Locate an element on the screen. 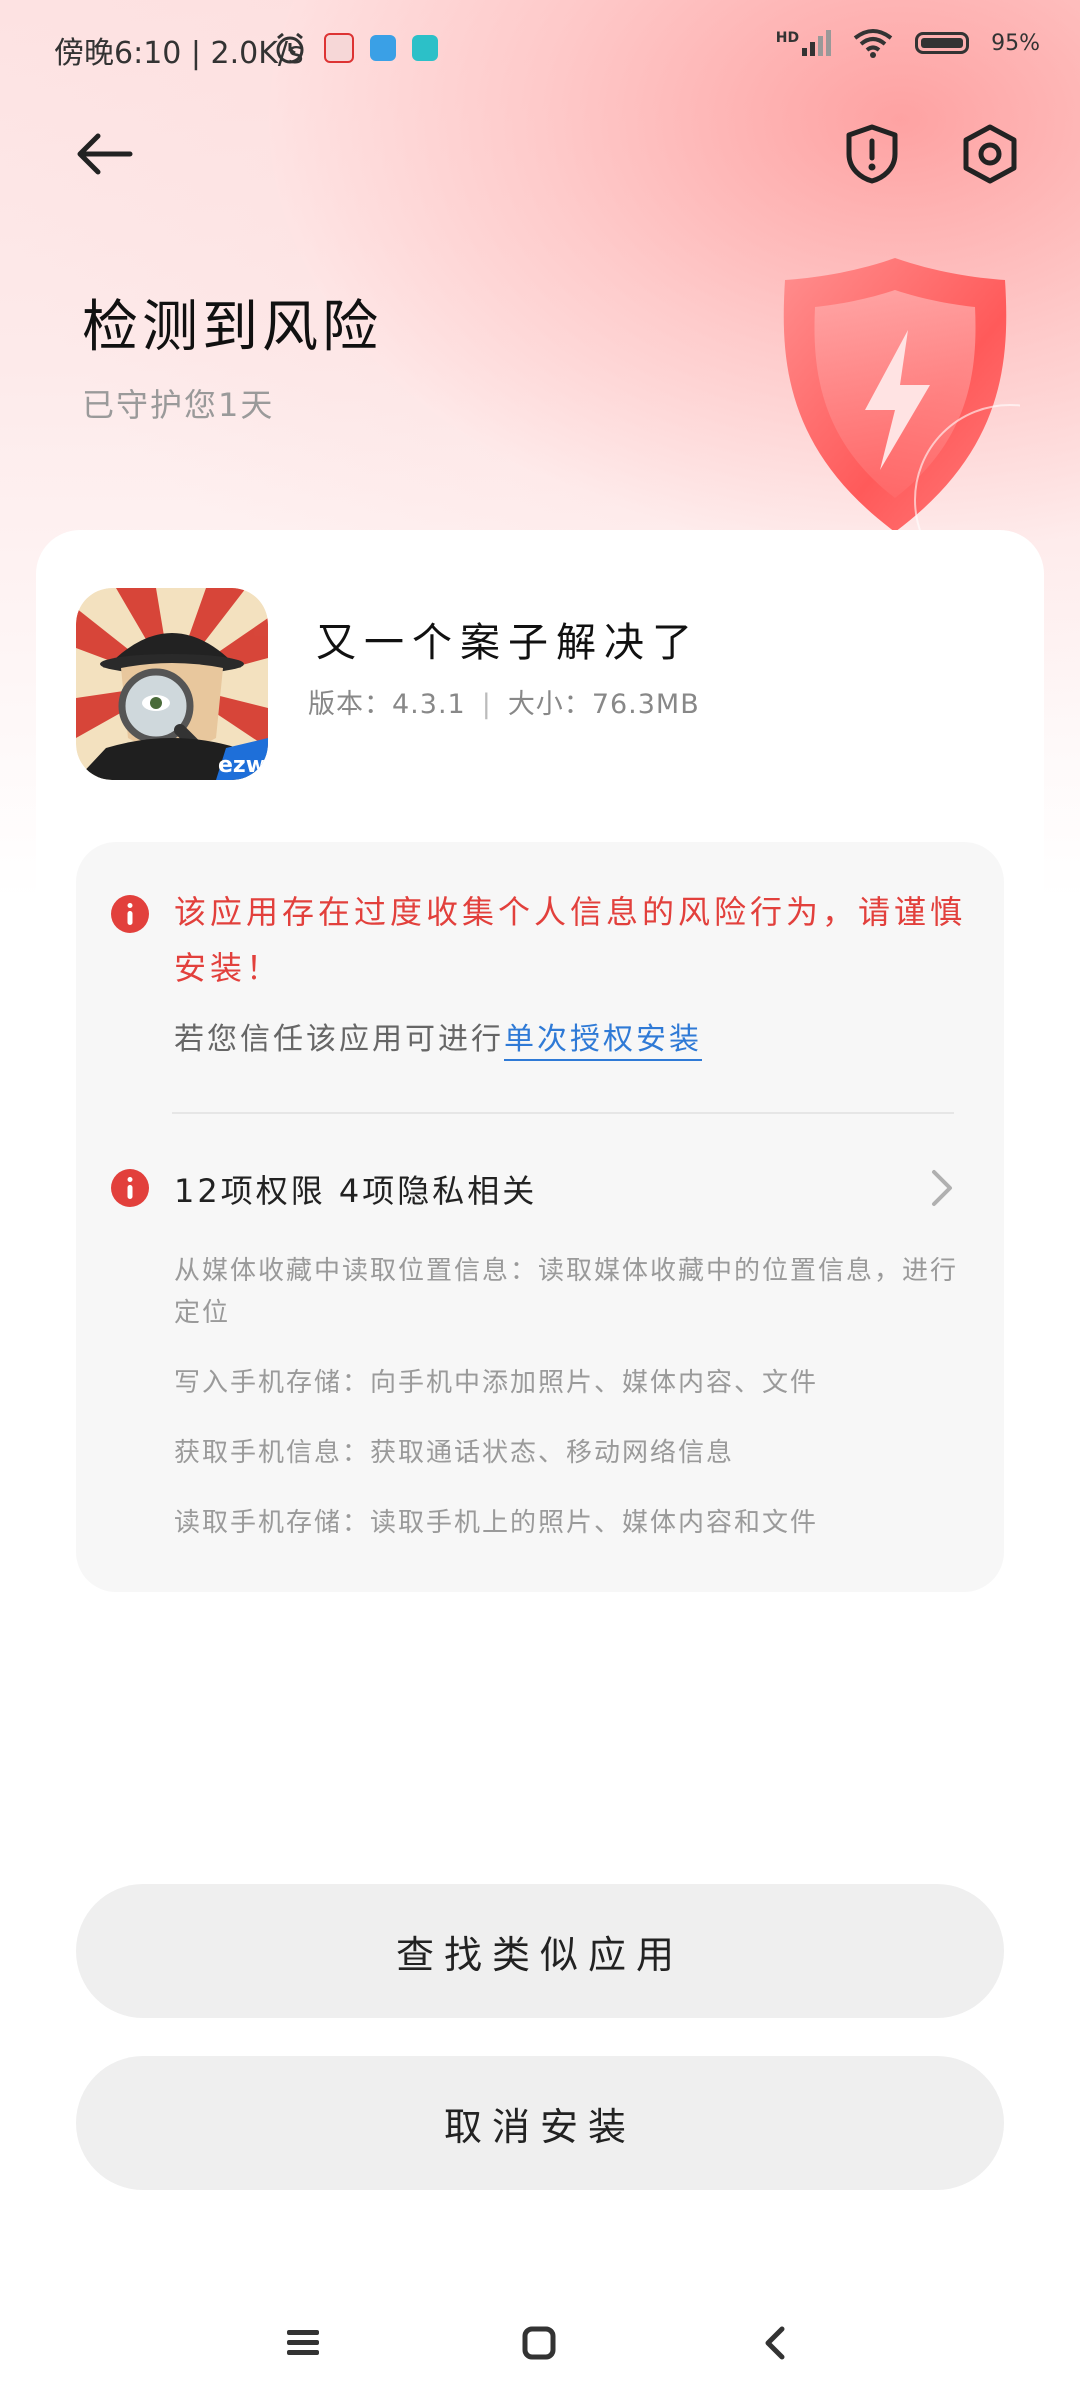 The image size is (1080, 2400). permission-item: 写入手机存储：向手机中添加照片、媒体内容、文件 is located at coordinates (496, 1383).